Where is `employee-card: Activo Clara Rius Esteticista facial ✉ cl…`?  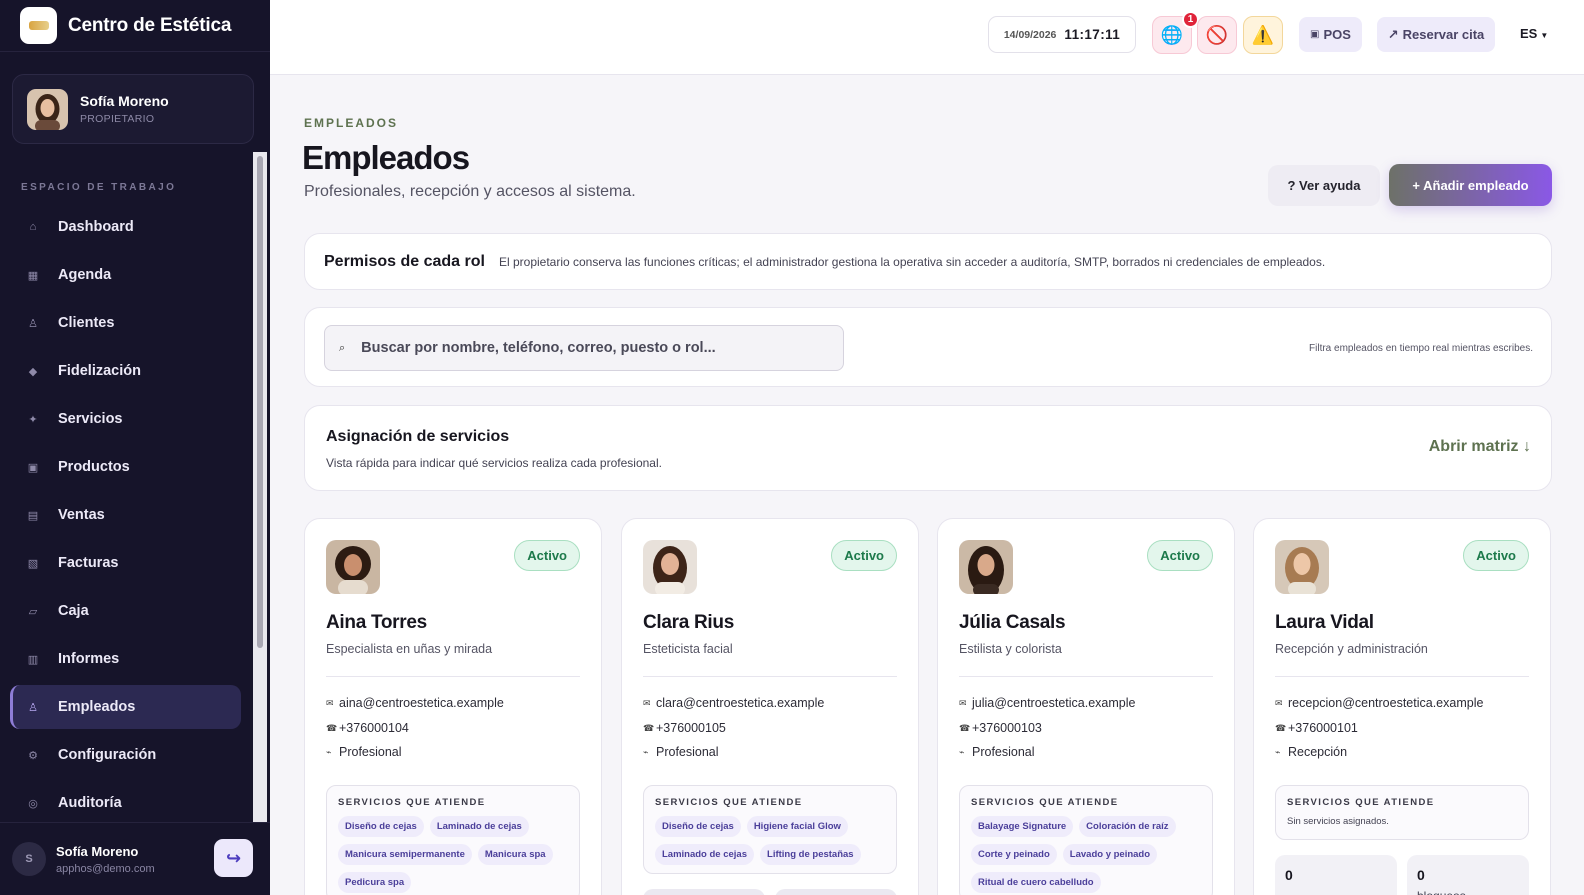
employee-card: Activo Clara Rius Esteticista facial ✉ cl… is located at coordinates (770, 706).